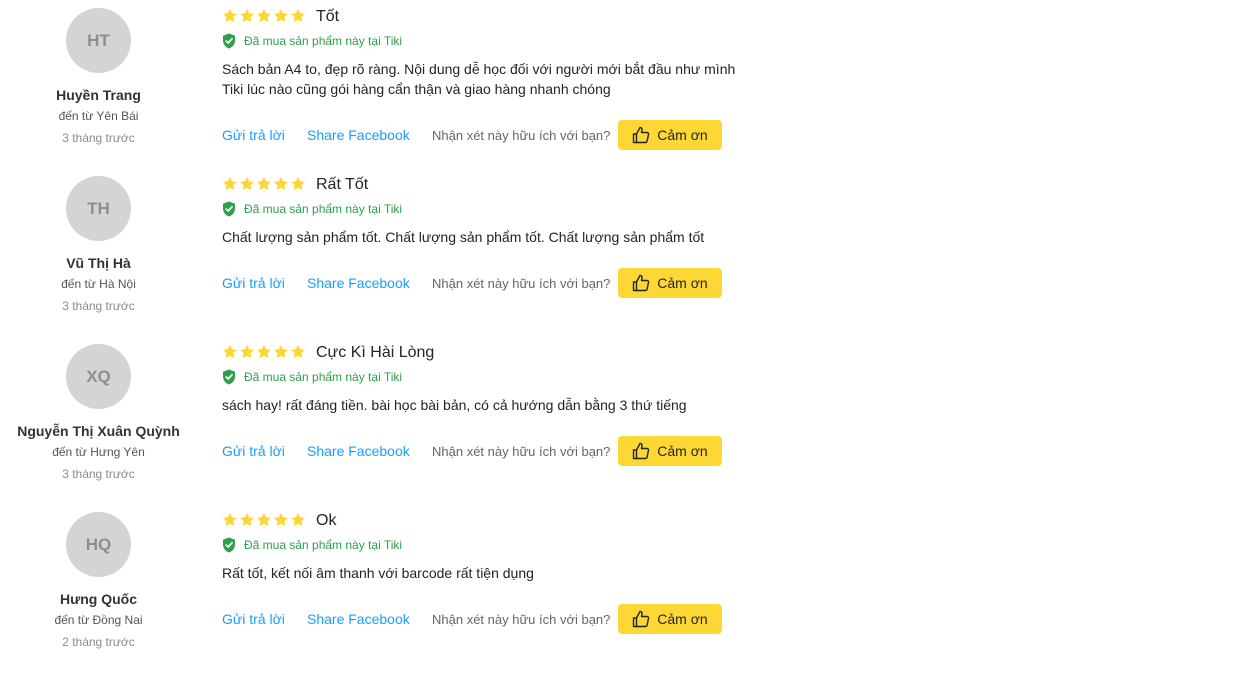 The height and width of the screenshot is (675, 1239). Describe the element at coordinates (98, 452) in the screenshot. I see `reviewer-location: đến từ Hưng Yên` at that location.